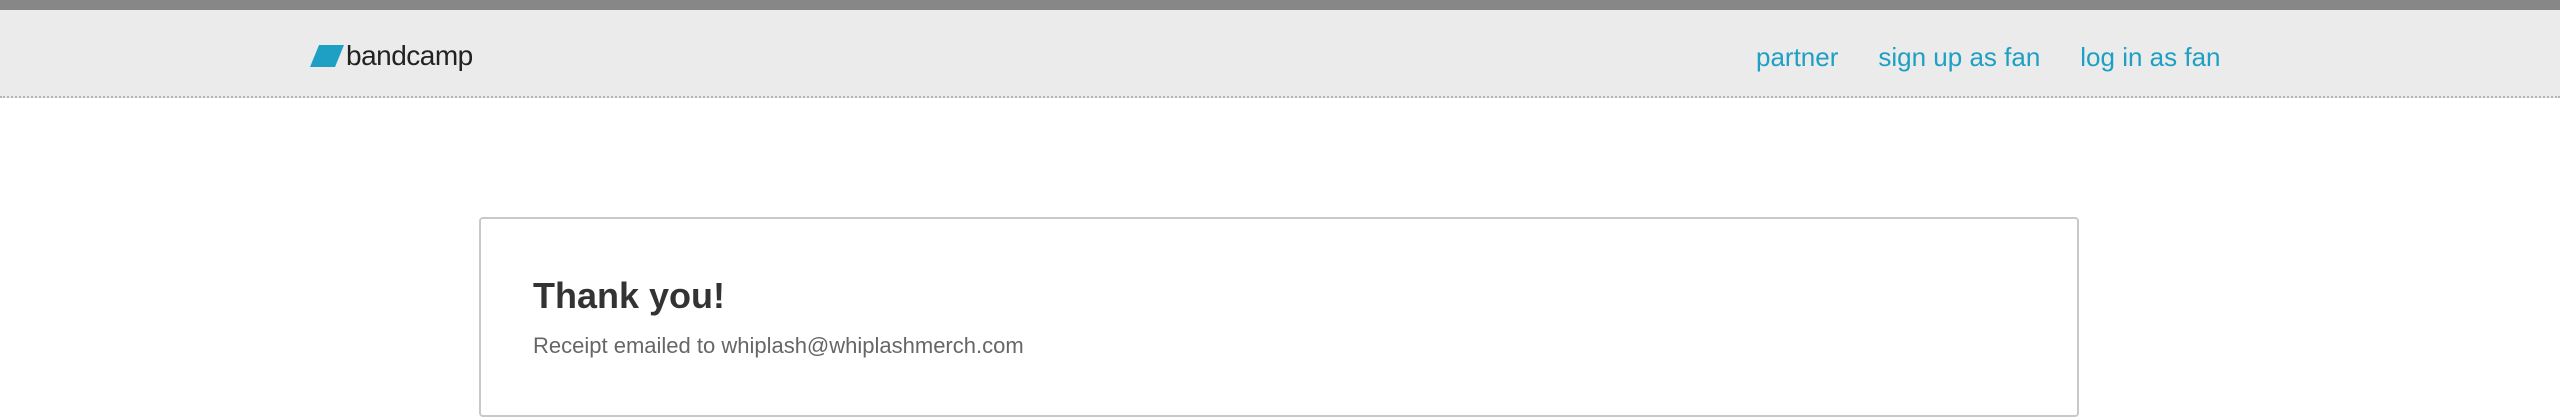  I want to click on nav-link-sign-up-as-fan: sign up as fan, so click(1959, 57).